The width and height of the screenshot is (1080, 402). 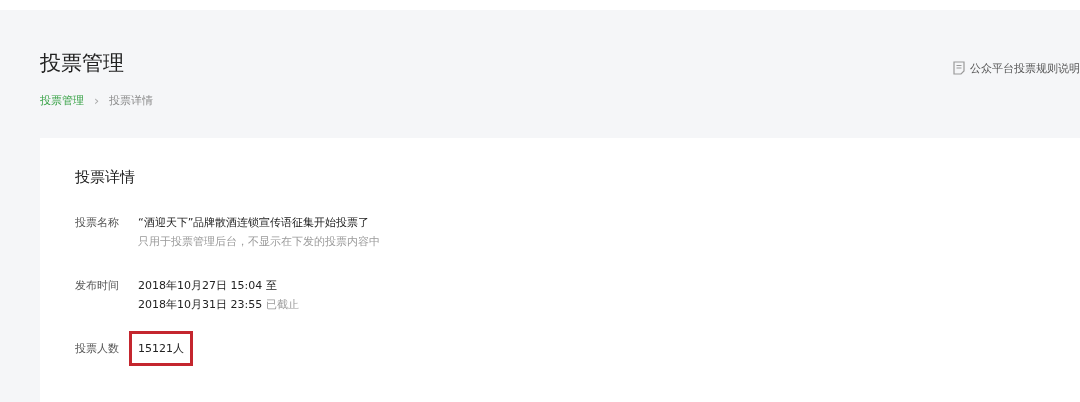 I want to click on field-value: 2018年10月31日 23:55, so click(x=200, y=304).